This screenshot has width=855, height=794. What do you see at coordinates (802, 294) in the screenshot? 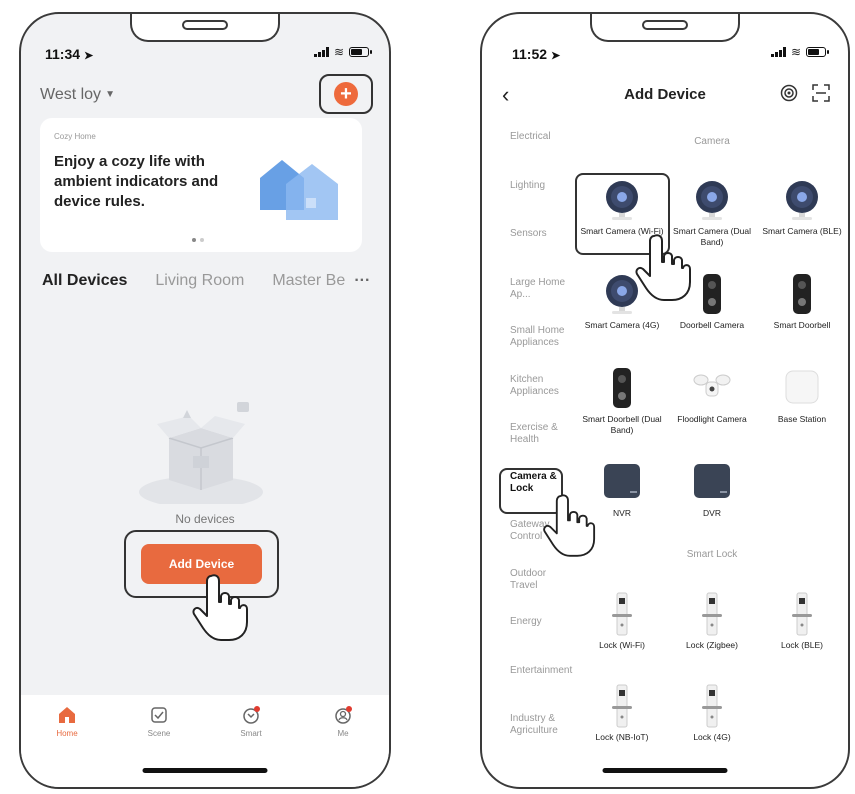
I see `doorbell-icon` at bounding box center [802, 294].